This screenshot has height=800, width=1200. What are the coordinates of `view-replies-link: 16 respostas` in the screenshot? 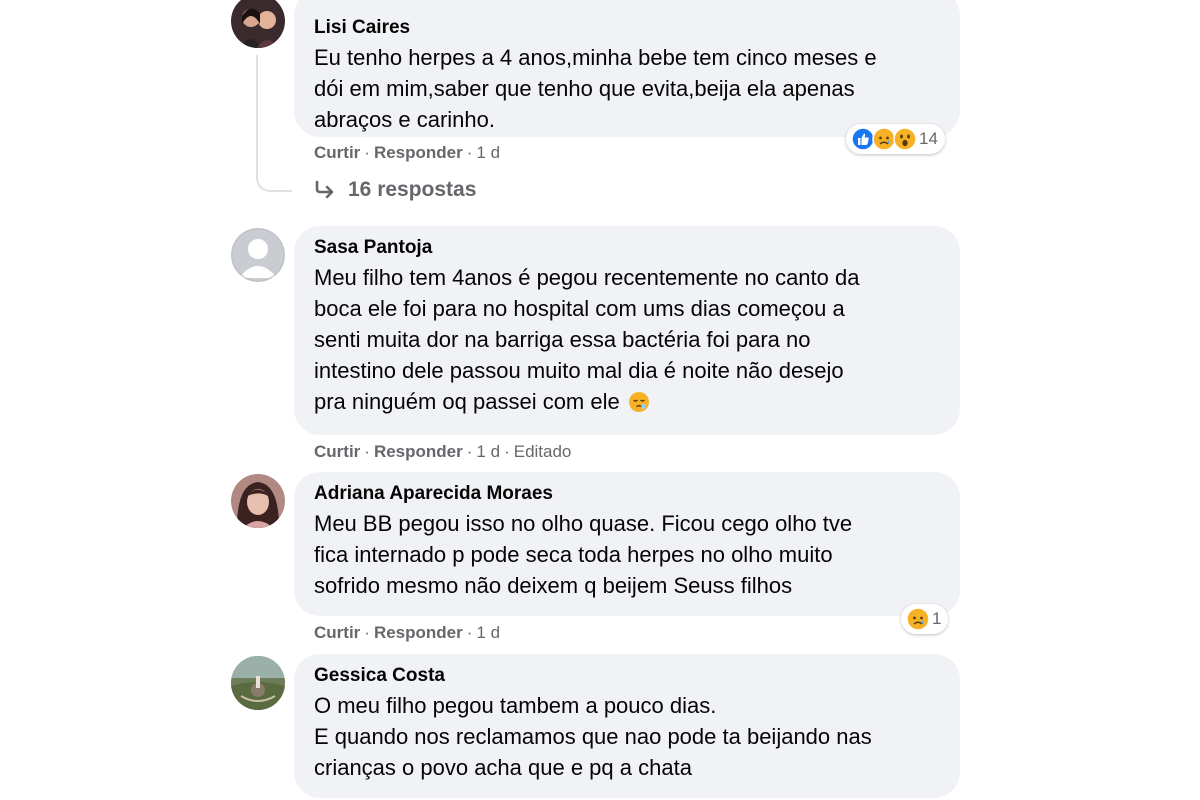 It's located at (395, 190).